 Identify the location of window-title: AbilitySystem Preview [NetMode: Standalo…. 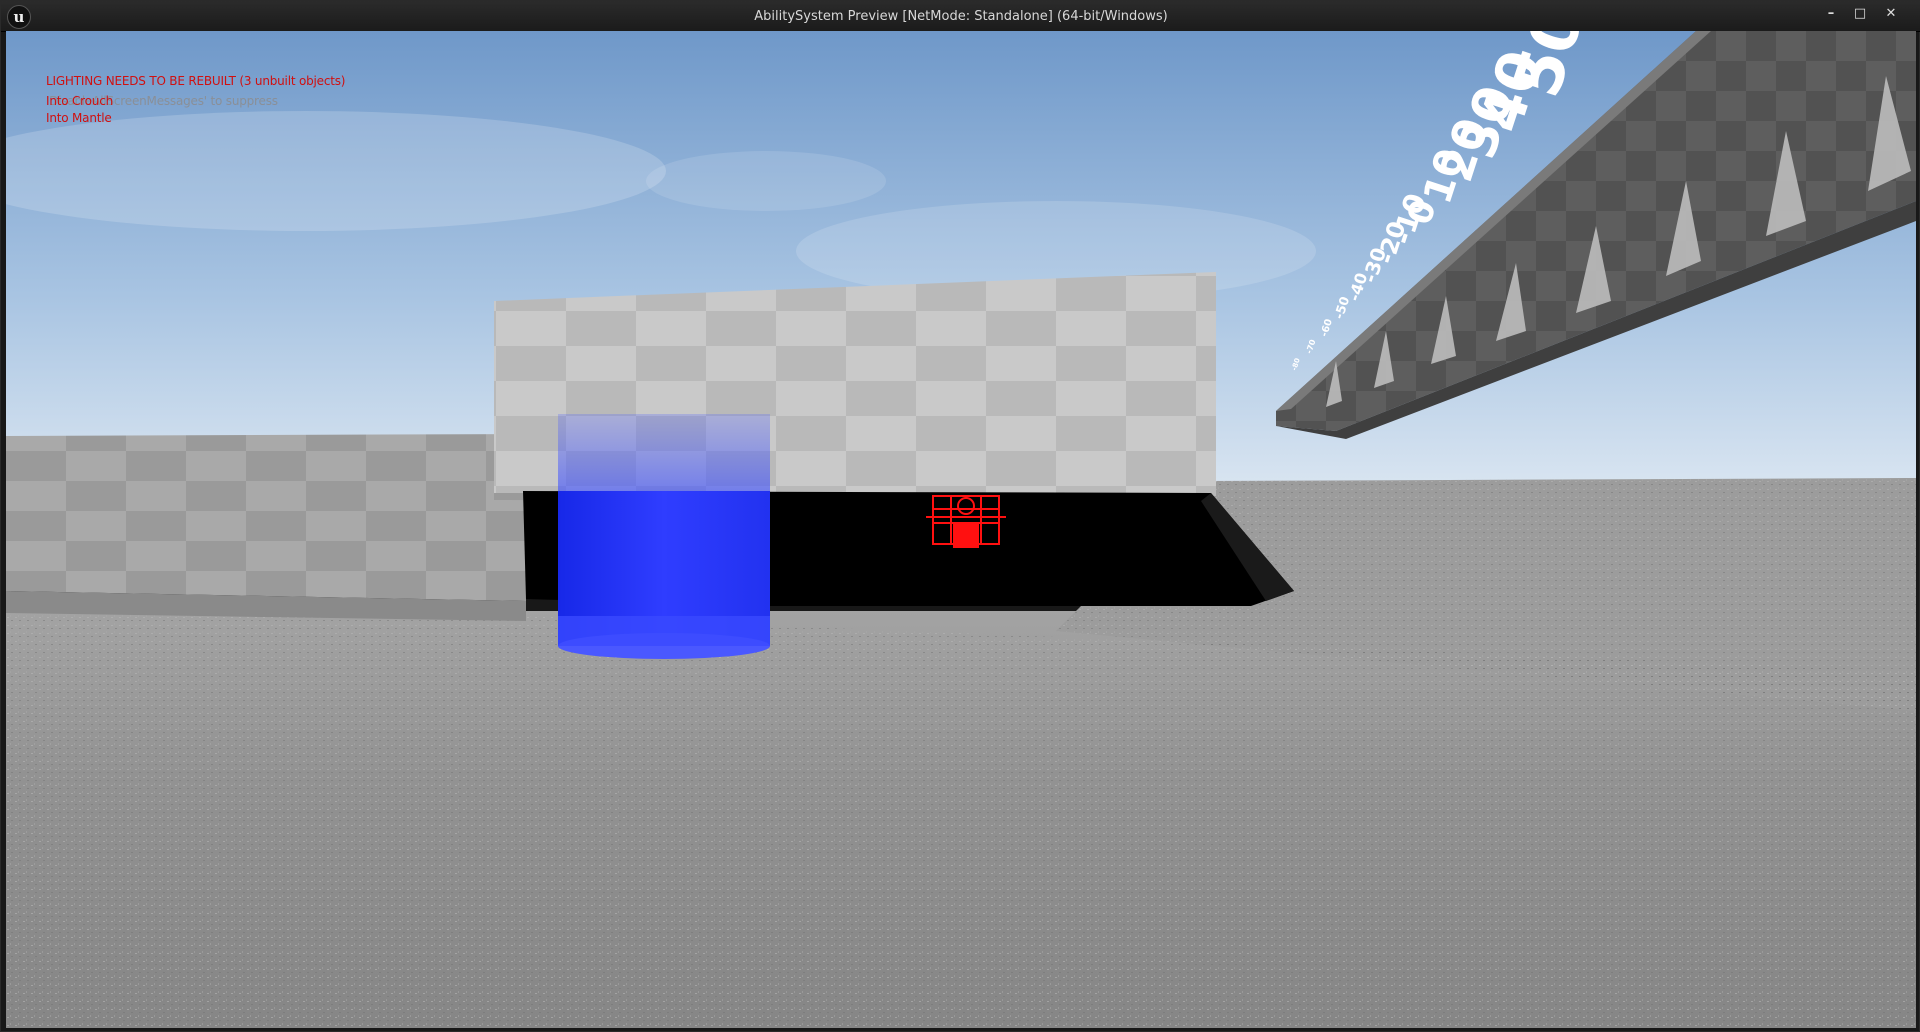
(961, 16).